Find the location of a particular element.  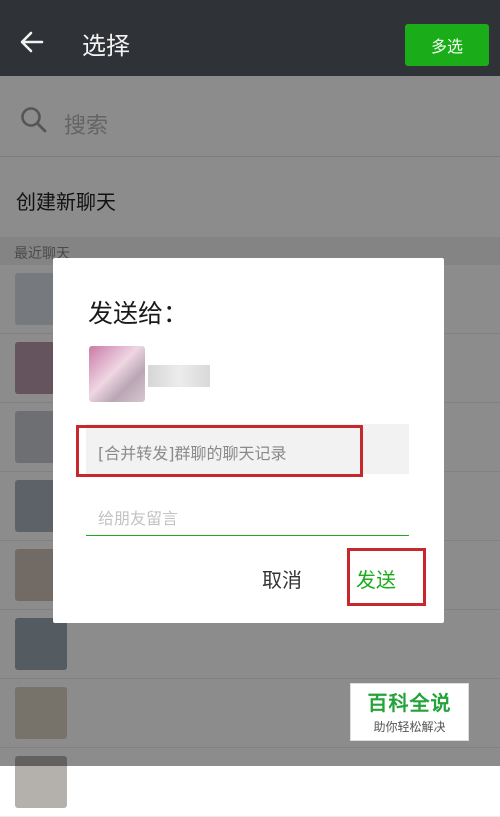

cancel-button: 取消 is located at coordinates (282, 578).